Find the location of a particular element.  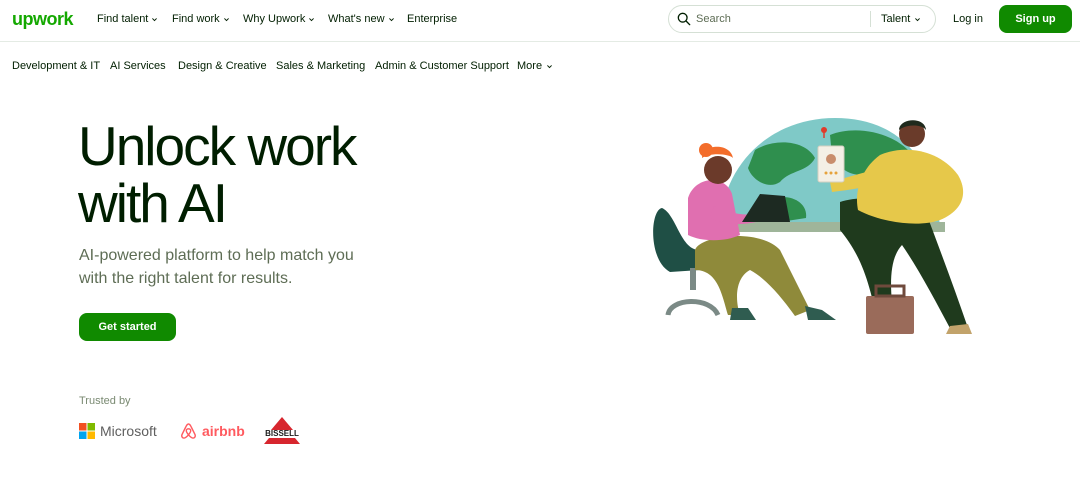

category-admin-support: Admin & Customer Support is located at coordinates (442, 66).